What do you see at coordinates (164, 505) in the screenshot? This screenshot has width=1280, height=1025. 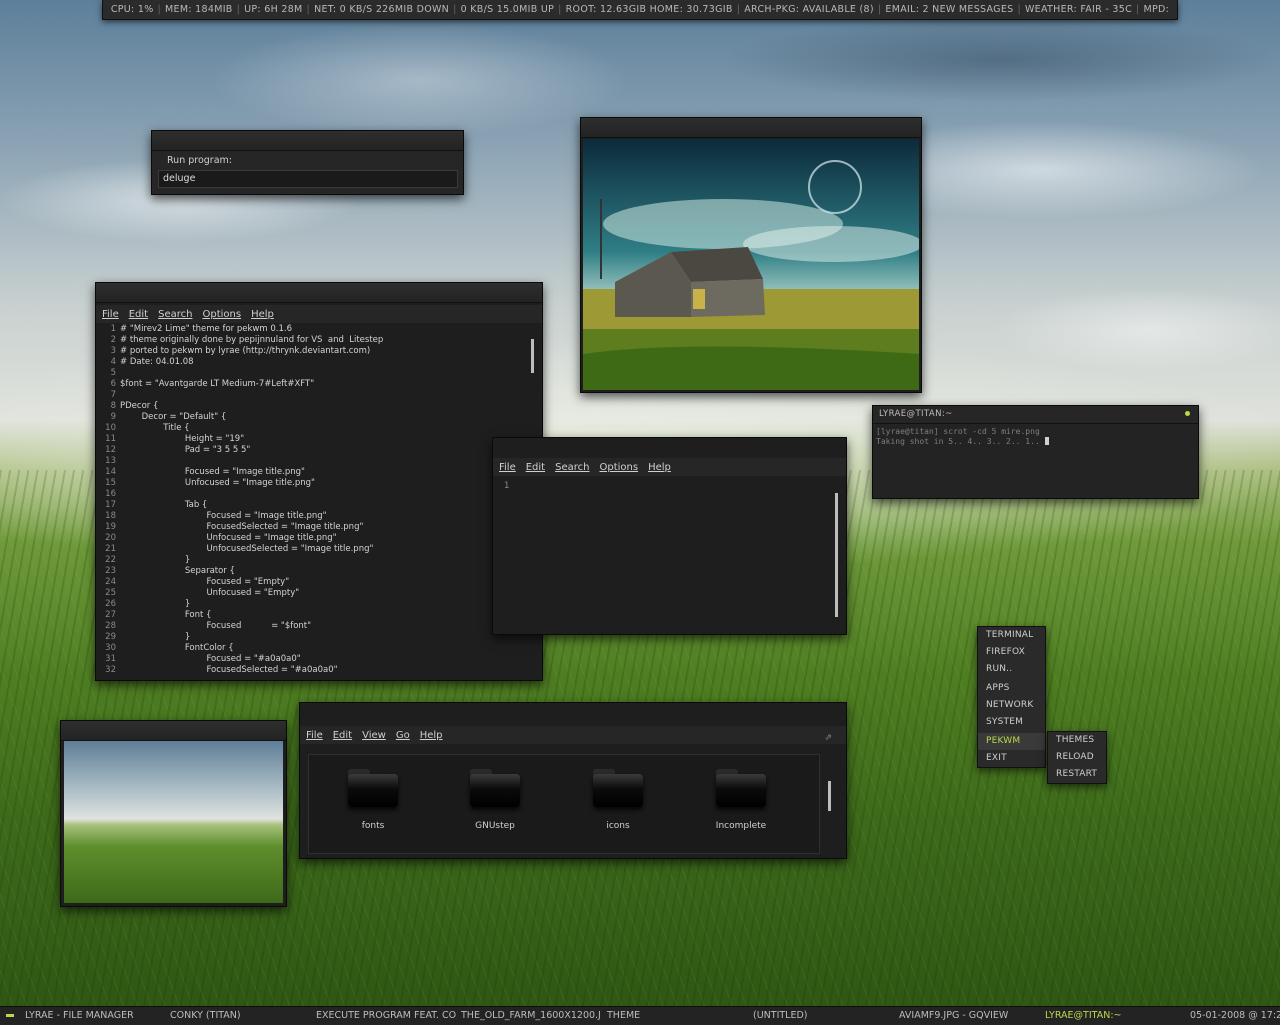 I see `line-text: Tab {` at bounding box center [164, 505].